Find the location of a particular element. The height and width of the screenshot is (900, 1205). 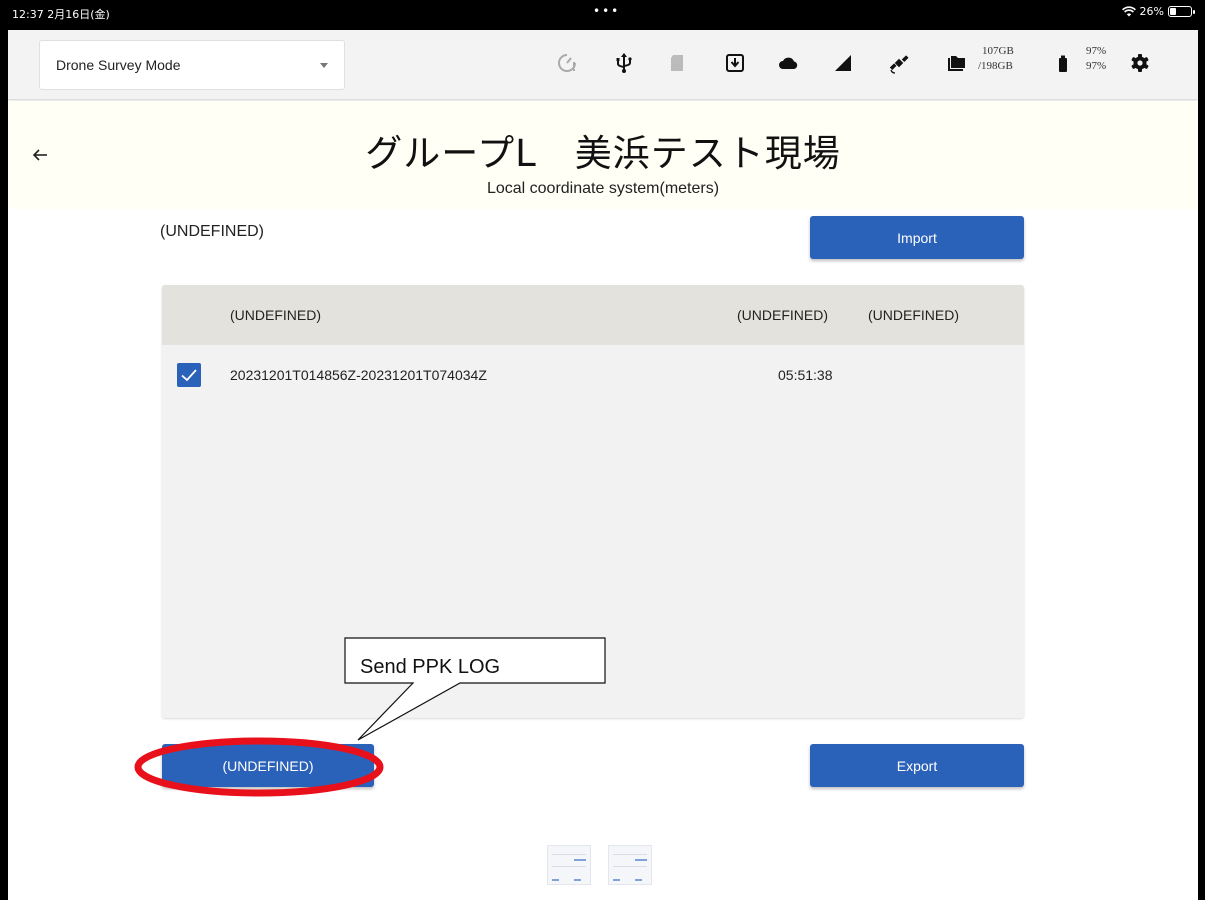

storage-total: /198GB is located at coordinates (995, 66).